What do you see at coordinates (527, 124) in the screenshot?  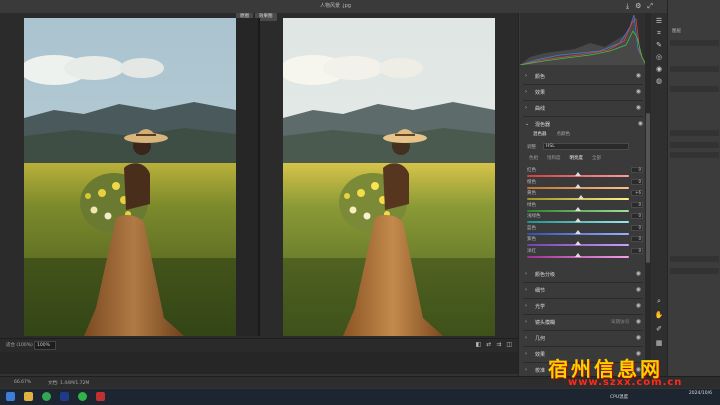 I see `chevron-down-icon: ⌄` at bounding box center [527, 124].